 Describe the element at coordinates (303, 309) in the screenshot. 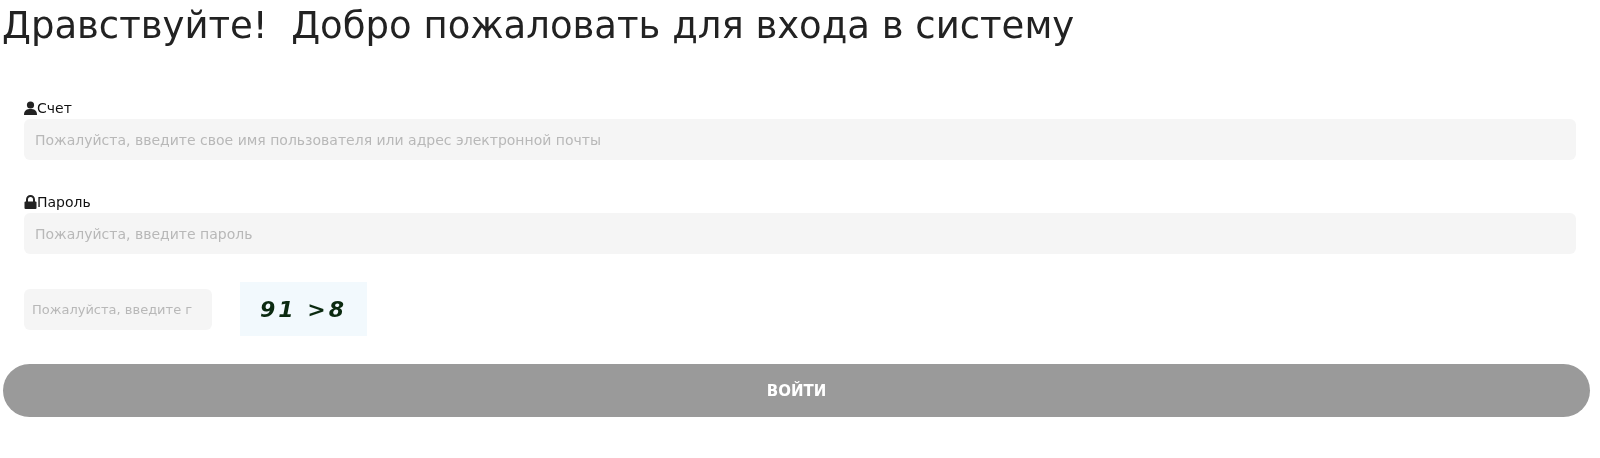

I see `captcha-image: 91 >8` at that location.